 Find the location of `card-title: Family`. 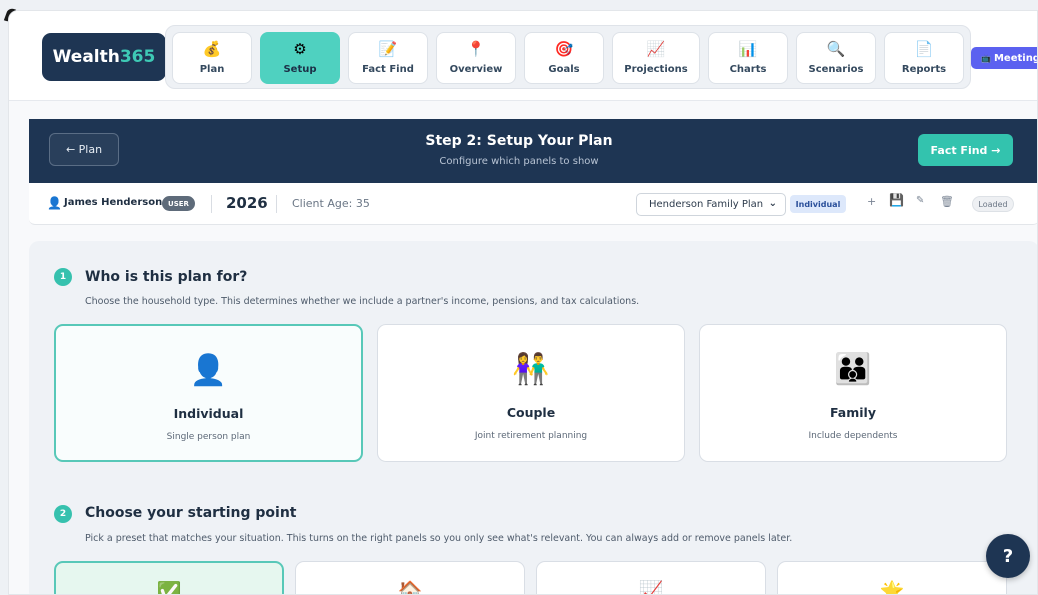

card-title: Family is located at coordinates (853, 412).